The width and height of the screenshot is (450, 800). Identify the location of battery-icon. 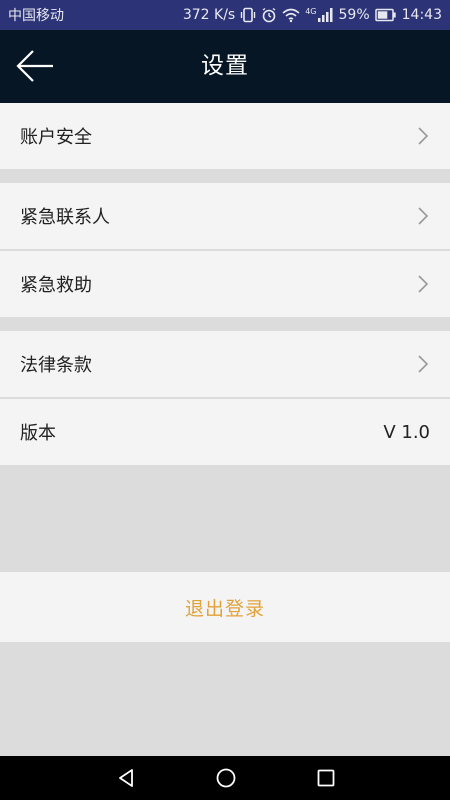
(385, 15).